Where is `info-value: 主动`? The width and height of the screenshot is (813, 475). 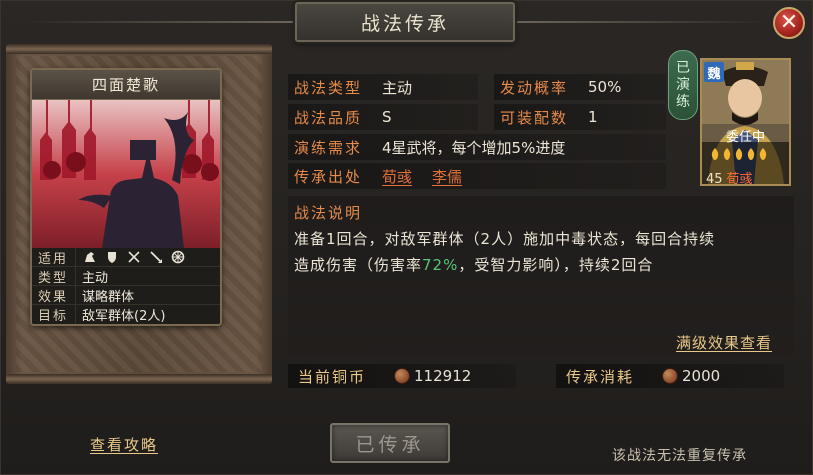 info-value: 主动 is located at coordinates (95, 278).